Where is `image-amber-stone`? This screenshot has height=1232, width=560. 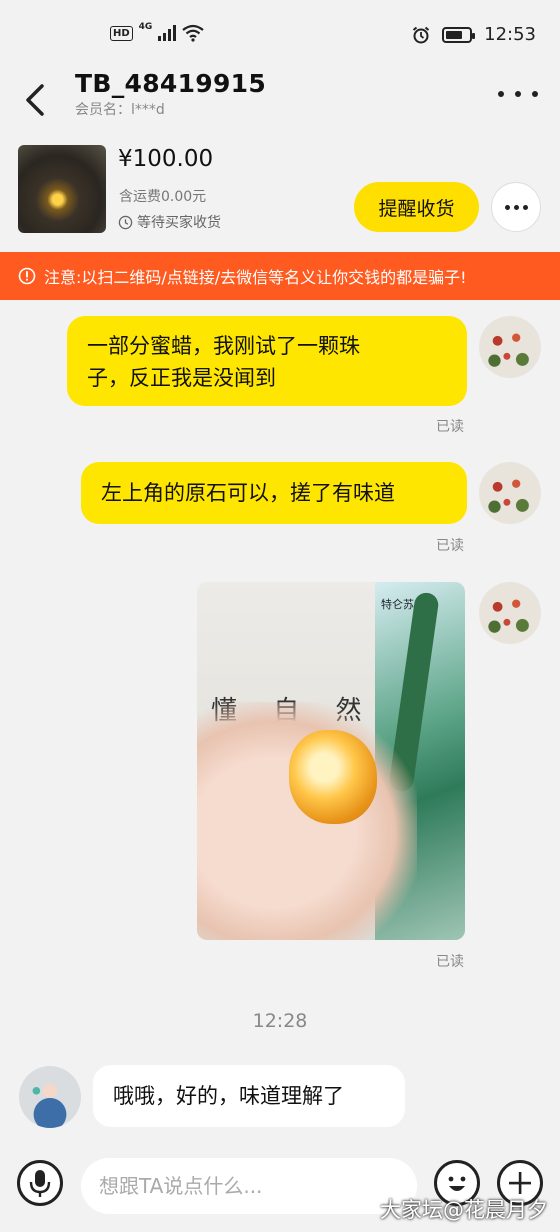
image-amber-stone is located at coordinates (333, 777).